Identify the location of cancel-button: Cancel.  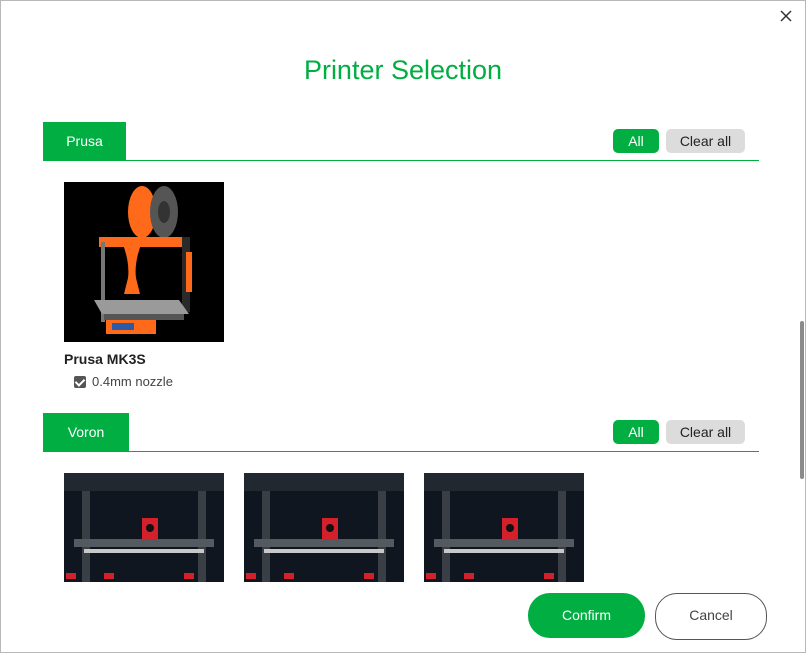
(711, 616).